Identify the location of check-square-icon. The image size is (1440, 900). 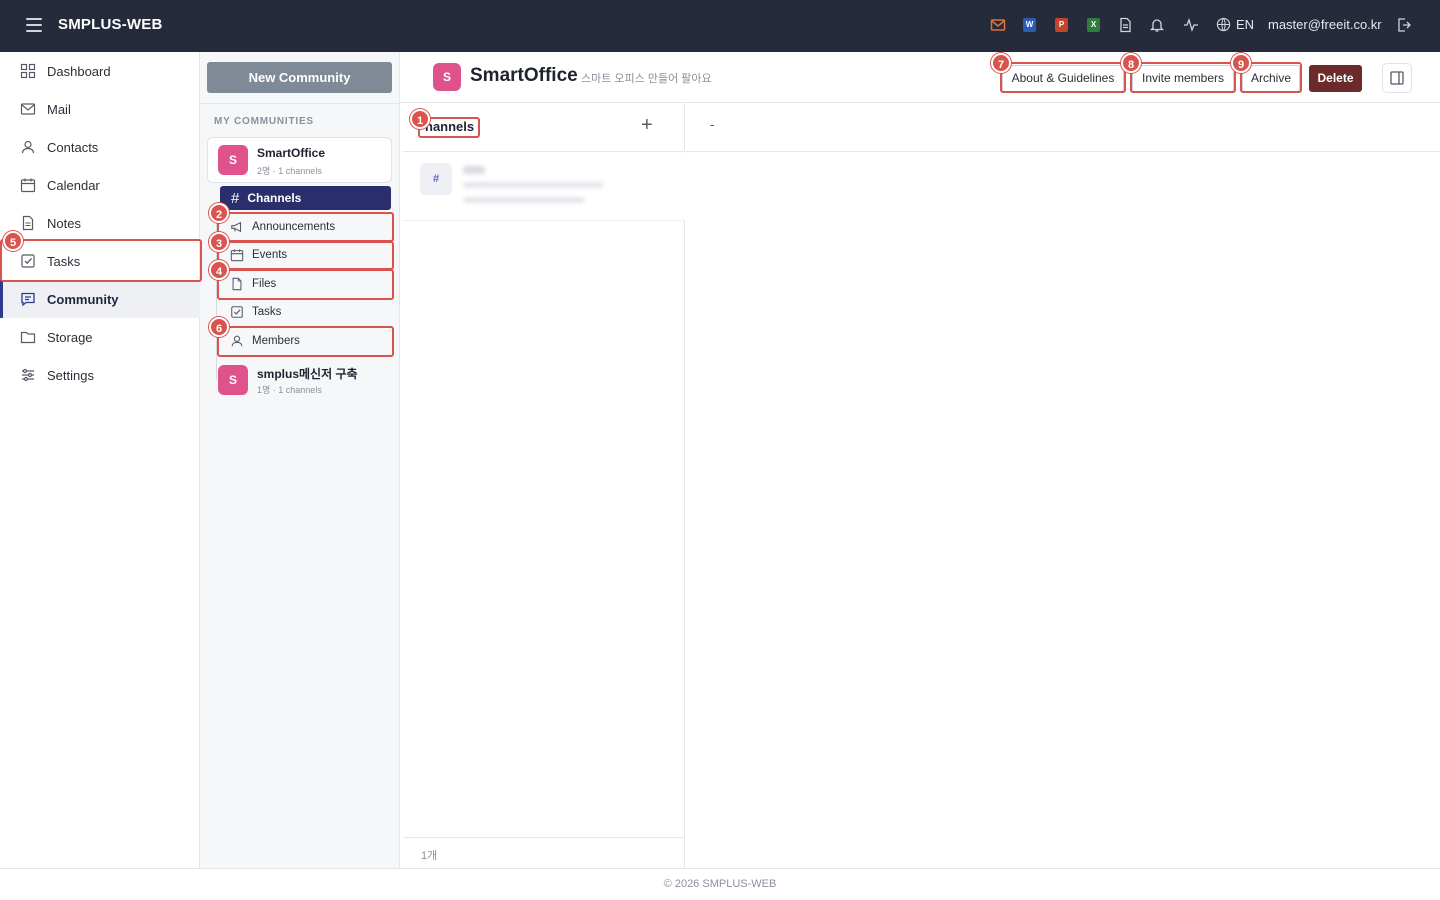
(237, 312).